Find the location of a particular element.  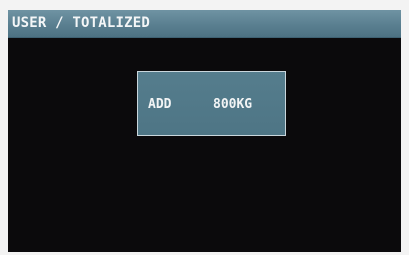

page-title: USER / TOTALIZED is located at coordinates (81, 23).